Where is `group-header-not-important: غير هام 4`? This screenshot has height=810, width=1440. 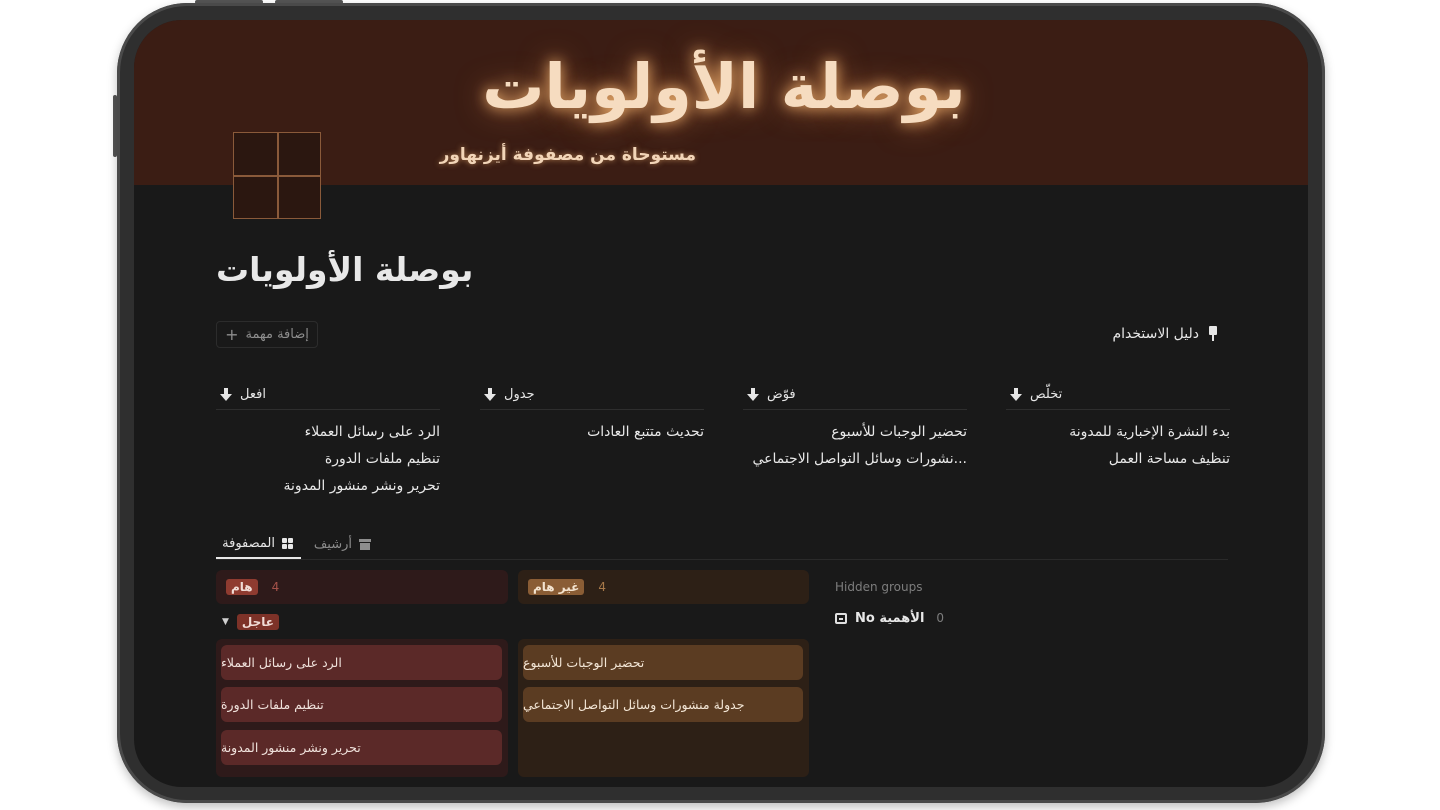 group-header-not-important: غير هام 4 is located at coordinates (663, 587).